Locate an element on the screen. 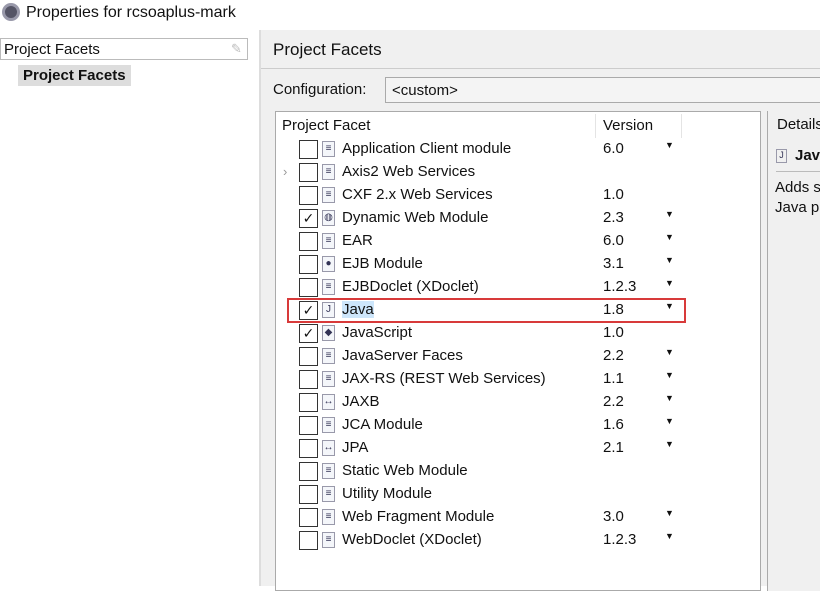 The width and height of the screenshot is (820, 591). facet-version: 2.3 is located at coordinates (613, 217).